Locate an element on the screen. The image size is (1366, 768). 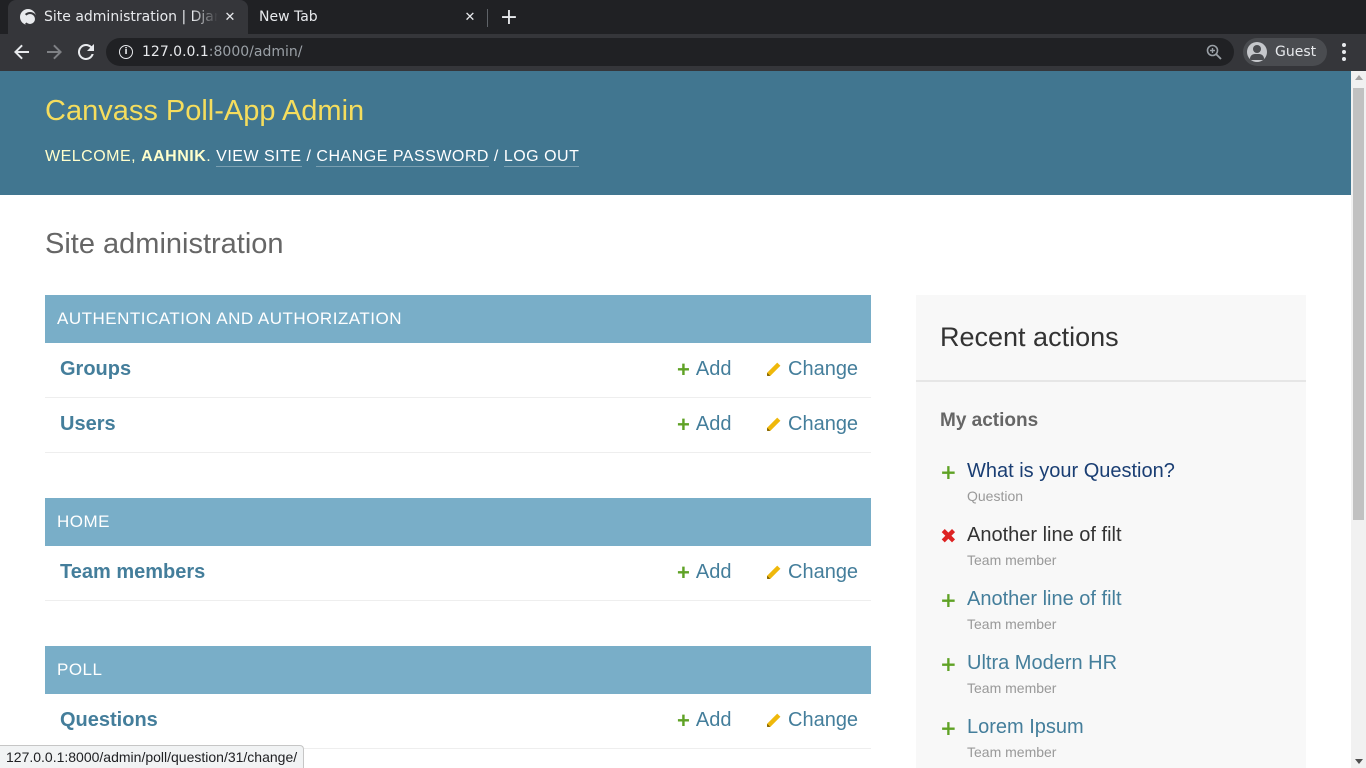
recent-action-link: Ultra Modern HR is located at coordinates (1042, 663).